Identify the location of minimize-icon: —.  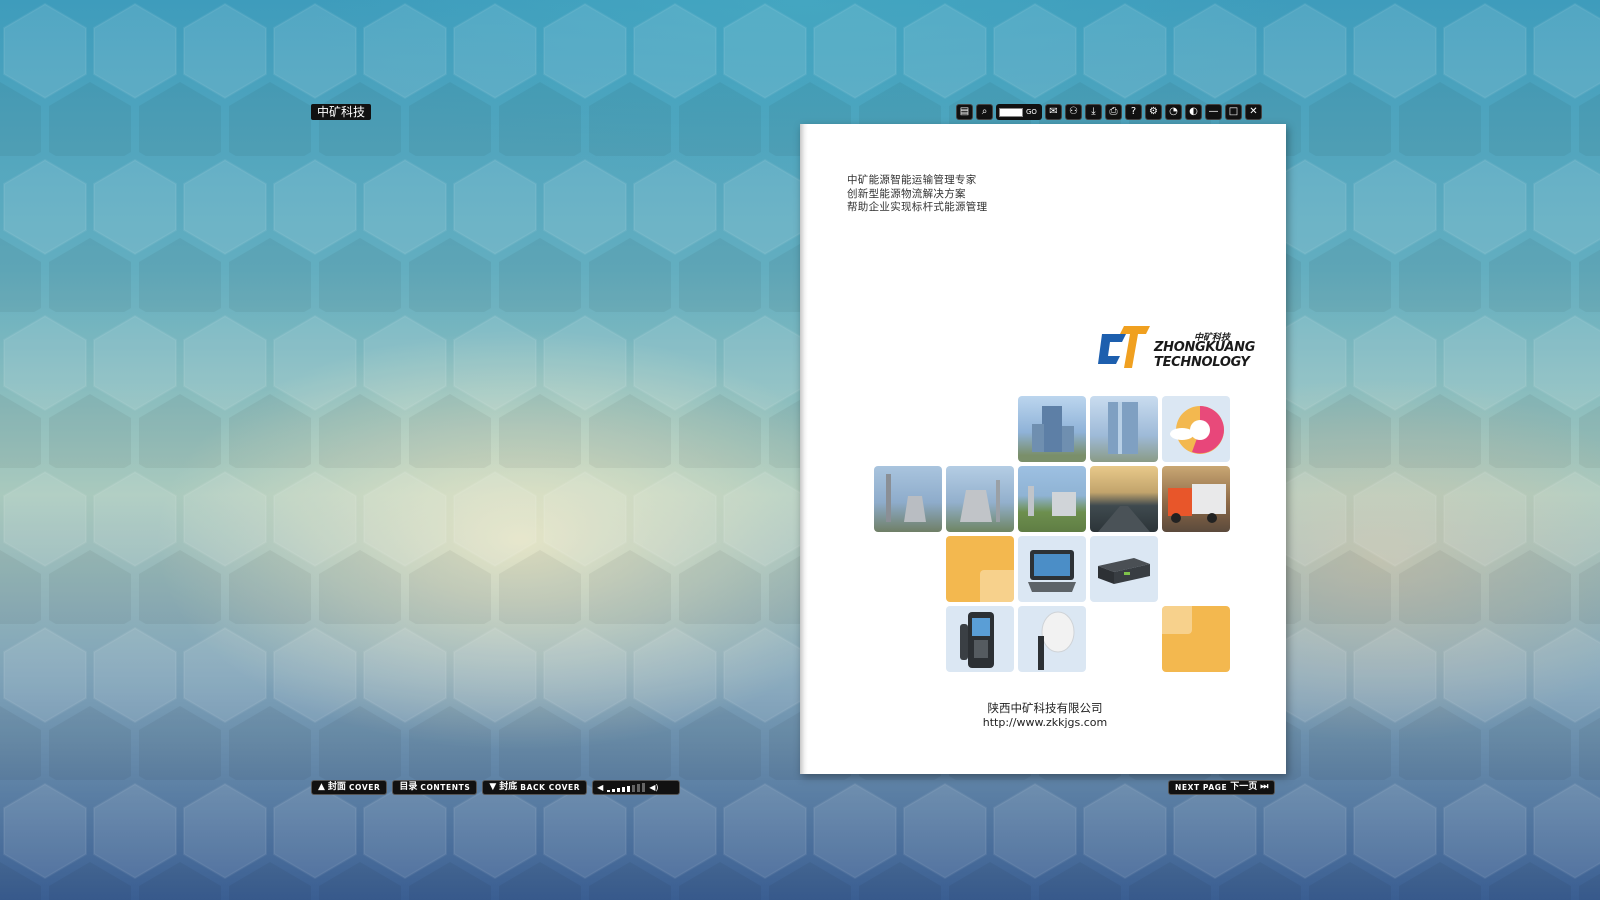
(1213, 112).